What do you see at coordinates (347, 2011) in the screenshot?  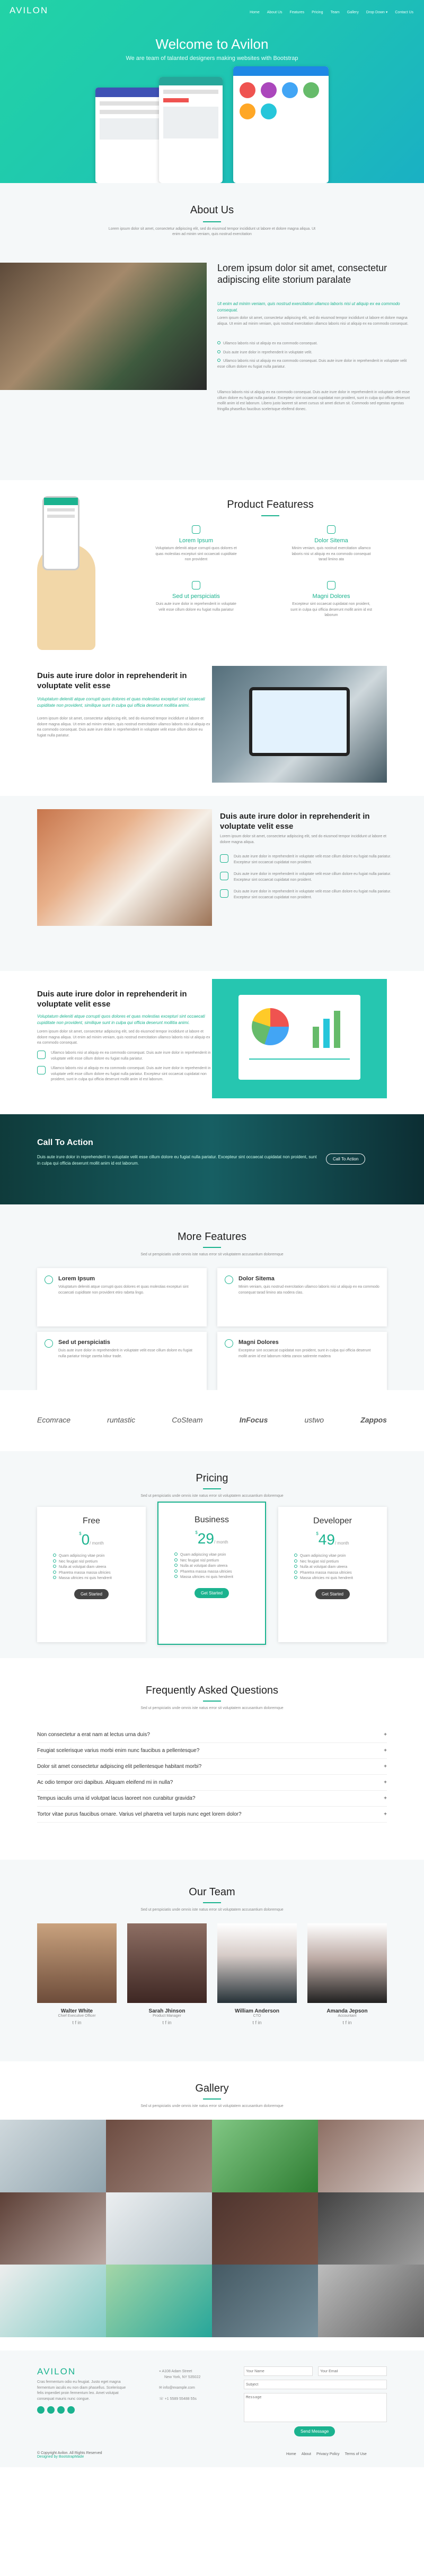 I see `member-name: Amanda Jepson` at bounding box center [347, 2011].